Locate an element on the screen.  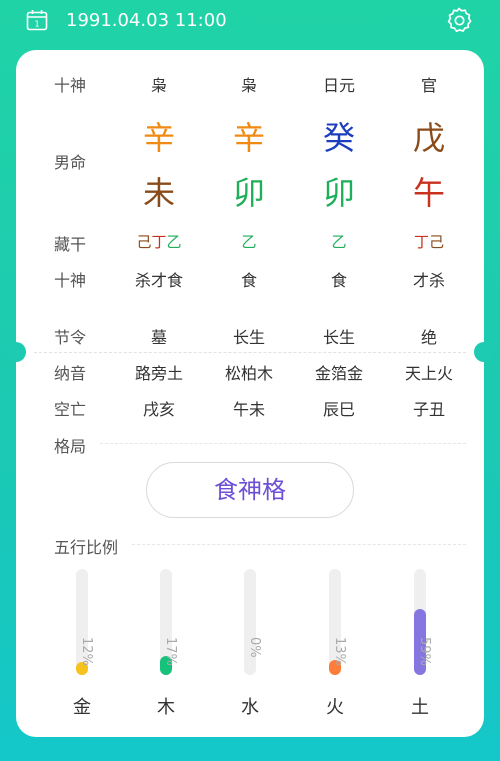
element-name: 水 is located at coordinates (250, 707).